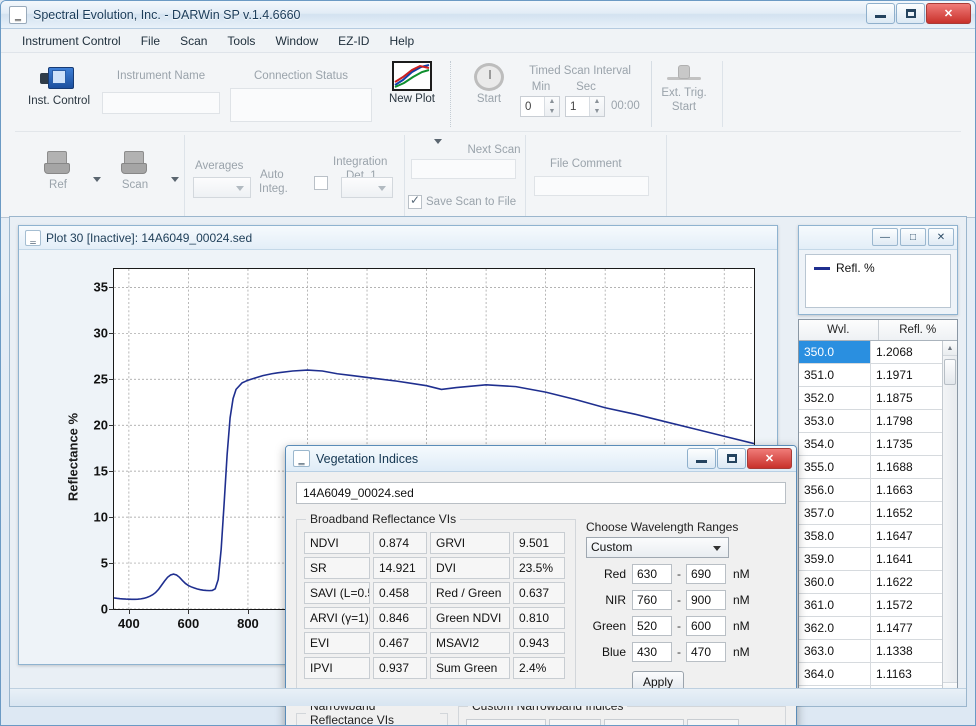 Image resolution: width=976 pixels, height=726 pixels. I want to click on legend-window: — □ ✕ Refl. %, so click(878, 270).